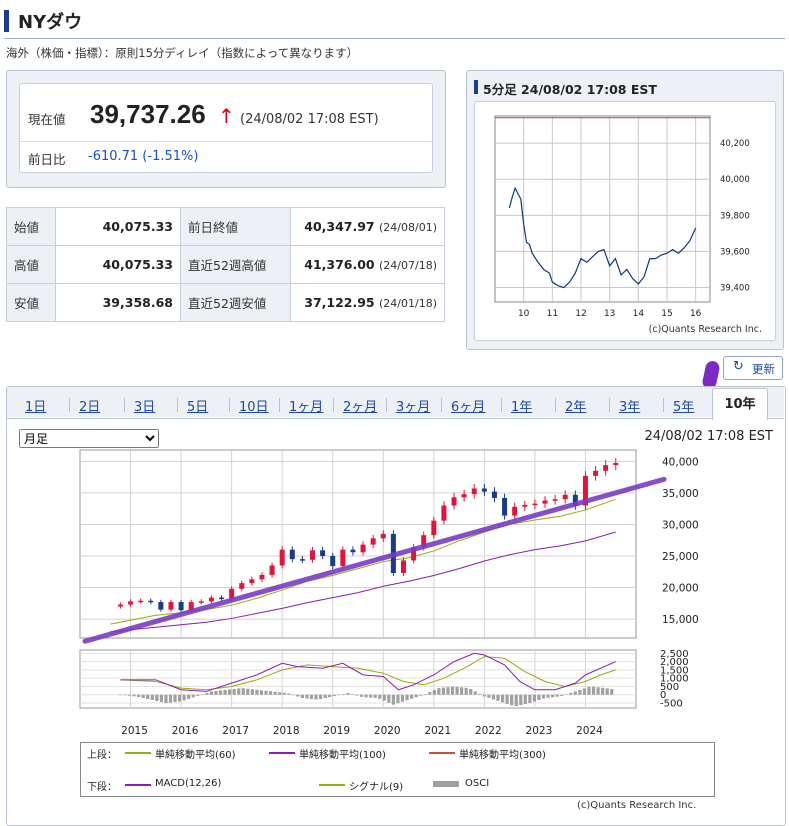  What do you see at coordinates (552, 314) in the screenshot?
I see `intraday-x-tick: 11` at bounding box center [552, 314].